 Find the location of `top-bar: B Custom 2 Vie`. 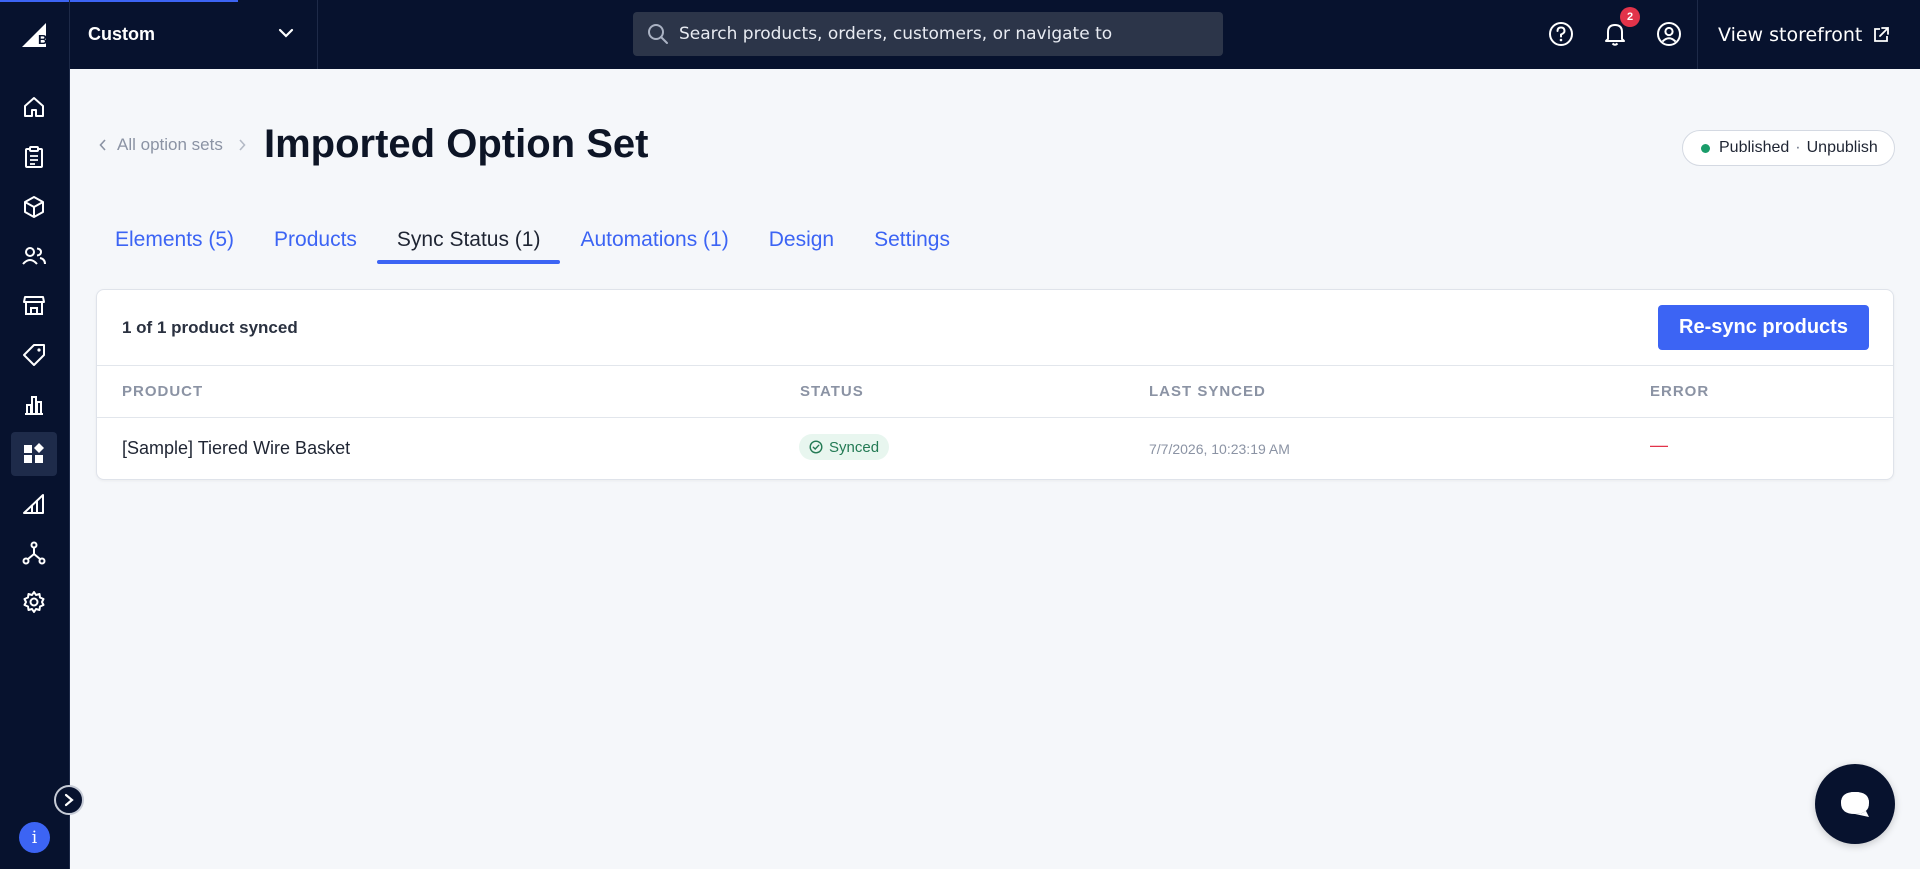

top-bar: B Custom 2 Vie is located at coordinates (960, 34).